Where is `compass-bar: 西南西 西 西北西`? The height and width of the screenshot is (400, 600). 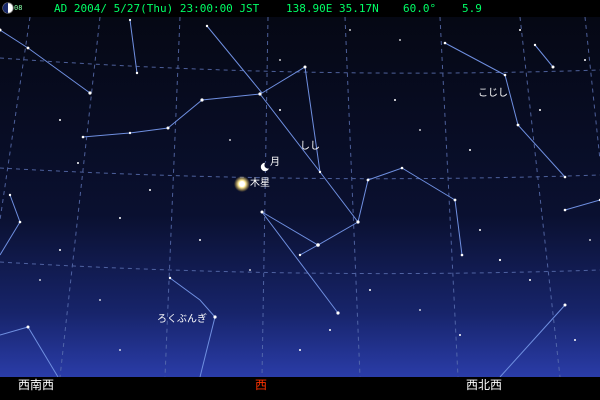 compass-bar: 西南西 西 西北西 is located at coordinates (300, 388).